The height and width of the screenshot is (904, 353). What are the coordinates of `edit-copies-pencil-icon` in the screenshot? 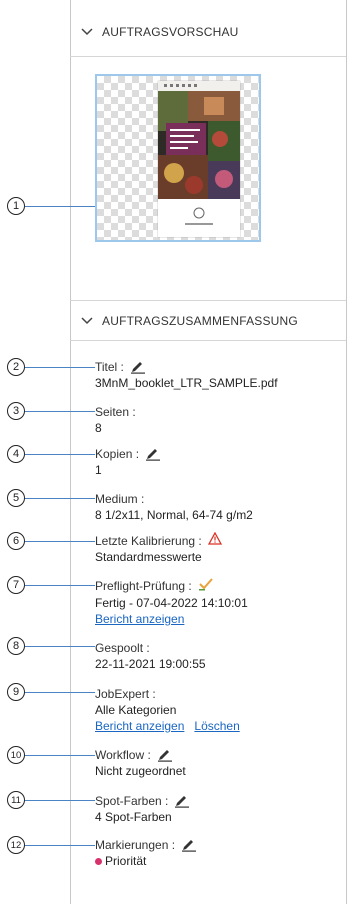 It's located at (153, 454).